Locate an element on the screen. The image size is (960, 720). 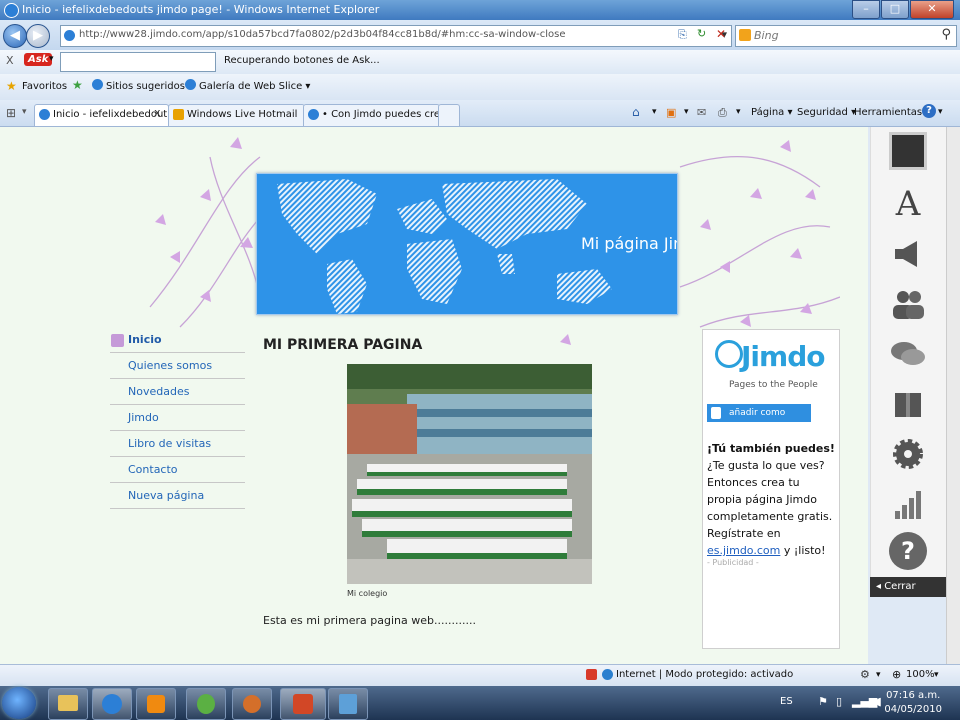
close-window-button: ✕ is located at coordinates (932, 9).